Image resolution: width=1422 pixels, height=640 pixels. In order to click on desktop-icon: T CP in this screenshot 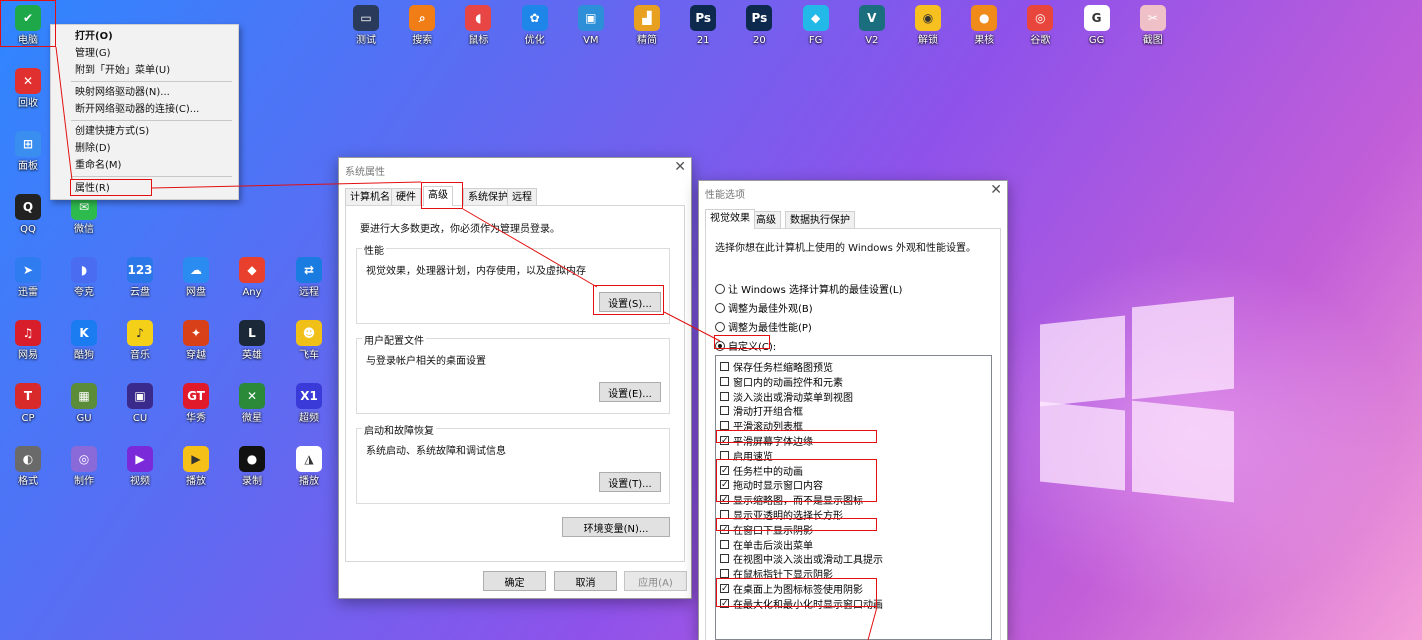, I will do `click(28, 404)`.